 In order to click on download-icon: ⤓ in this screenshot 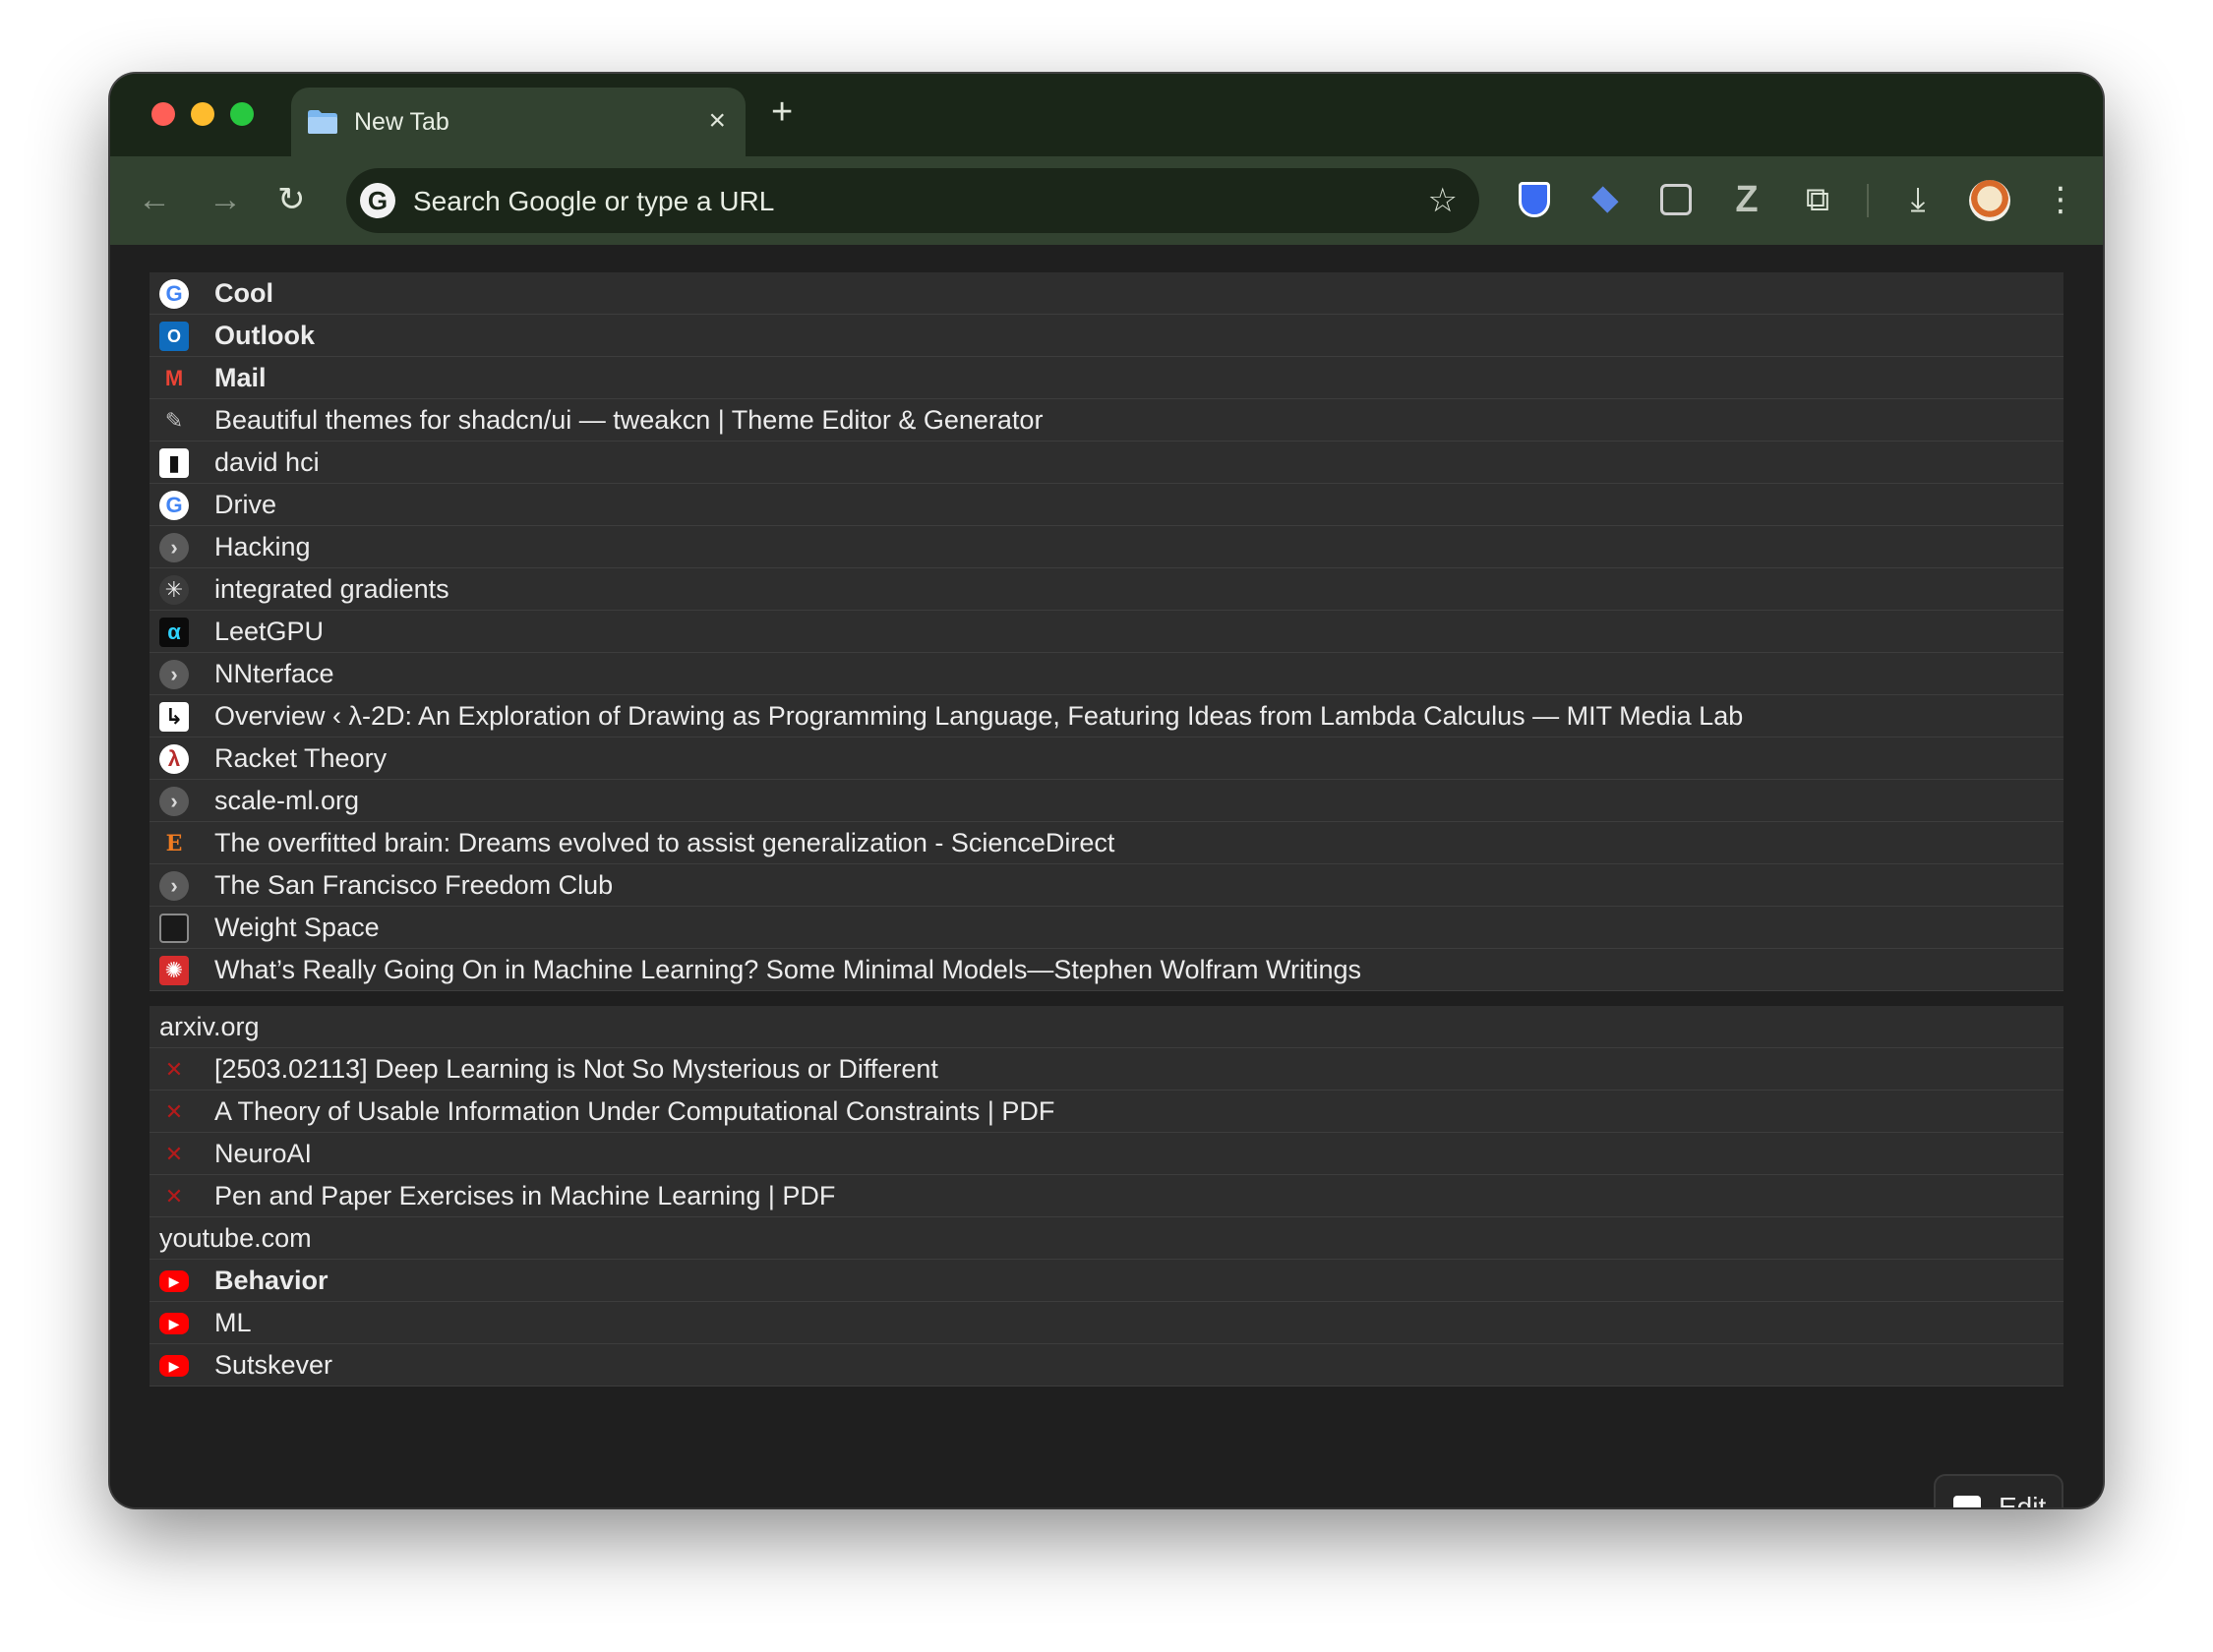, I will do `click(1918, 199)`.